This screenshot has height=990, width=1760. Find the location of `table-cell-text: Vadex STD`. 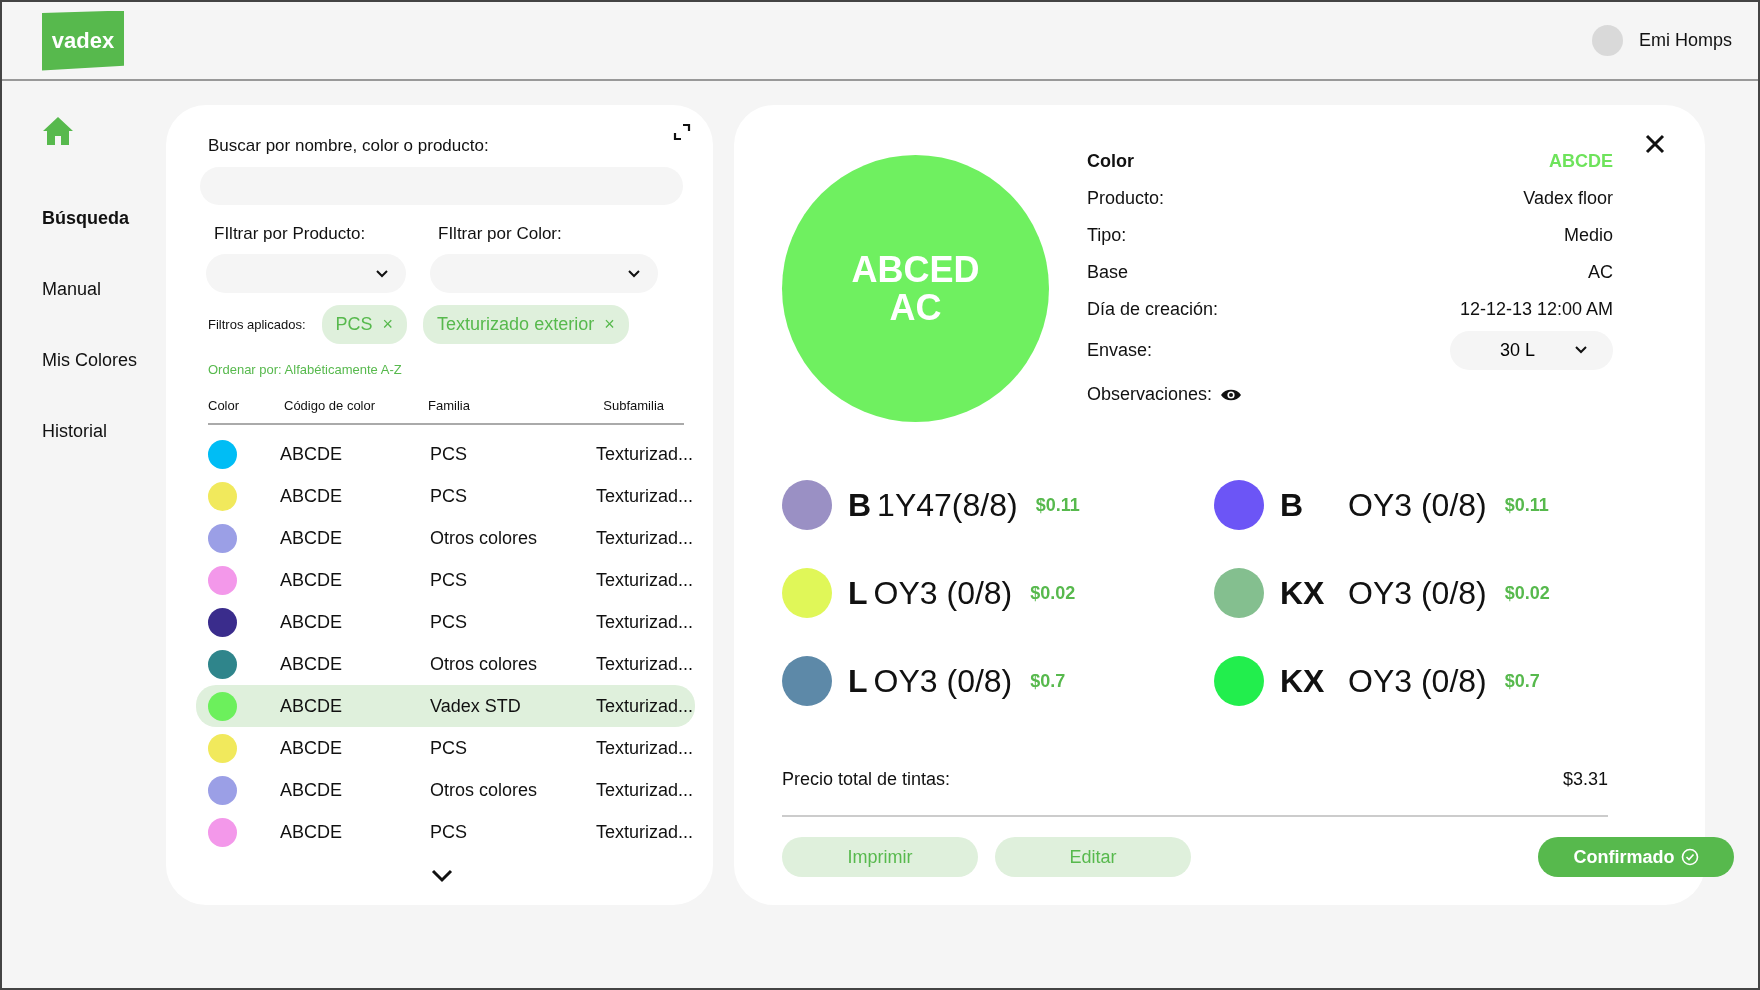

table-cell-text: Vadex STD is located at coordinates (476, 706).